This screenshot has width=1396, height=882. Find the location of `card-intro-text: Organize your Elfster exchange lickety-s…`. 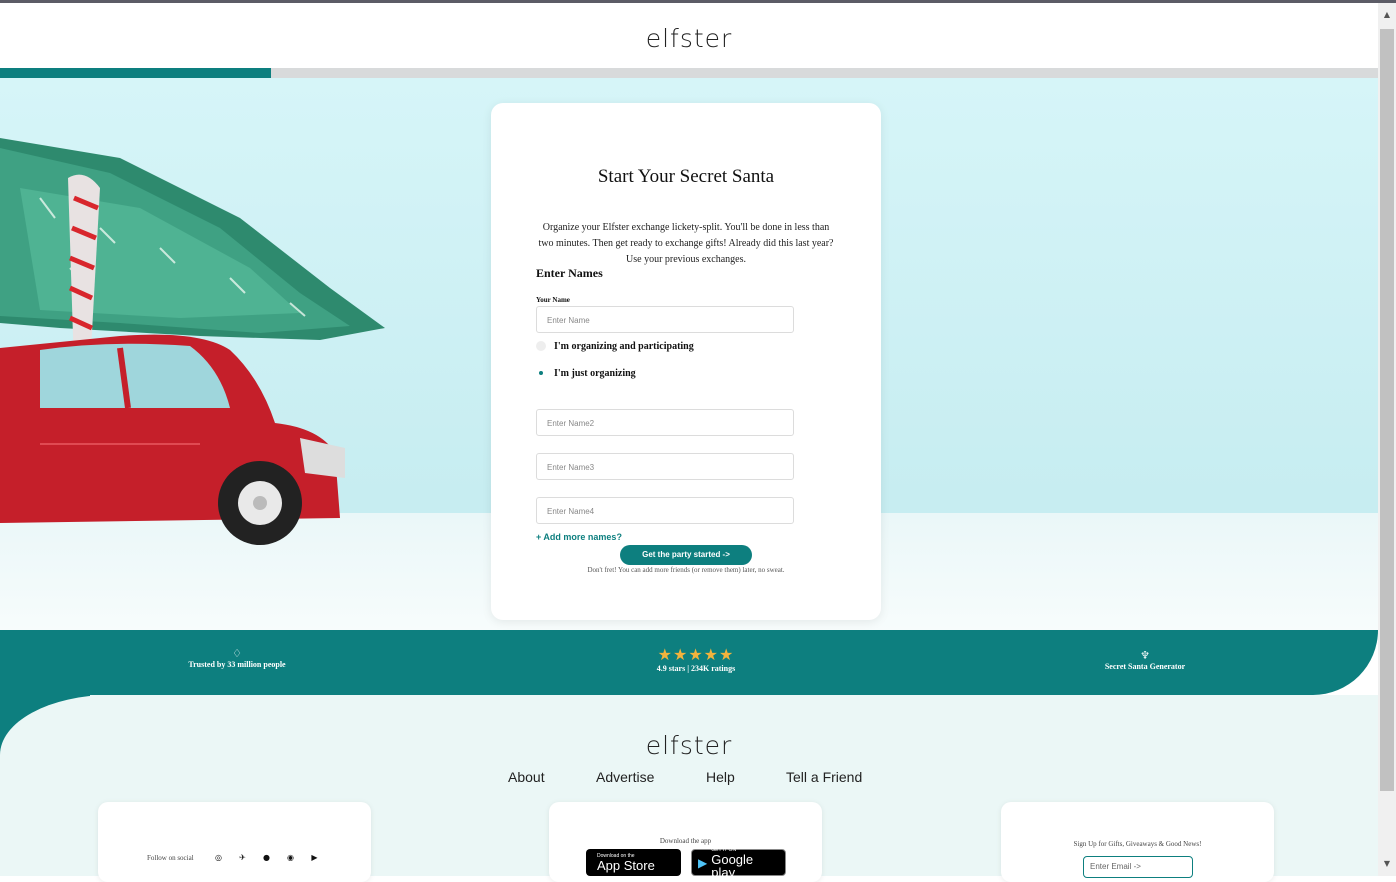

card-intro-text: Organize your Elfster exchange lickety-s… is located at coordinates (686, 243).